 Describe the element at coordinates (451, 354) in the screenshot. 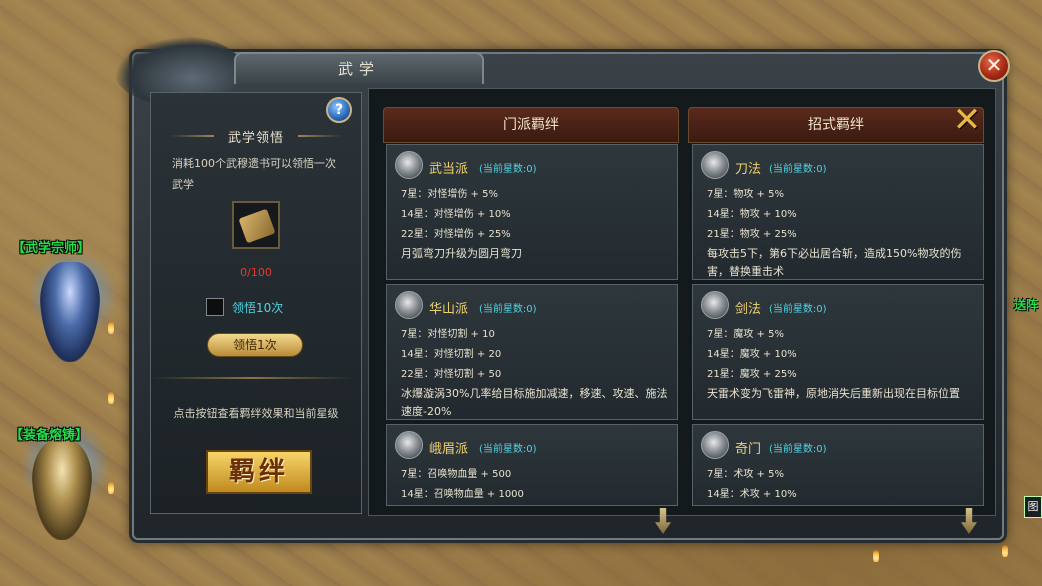

I see `card-line: 14星：对怪切割 + 20` at that location.